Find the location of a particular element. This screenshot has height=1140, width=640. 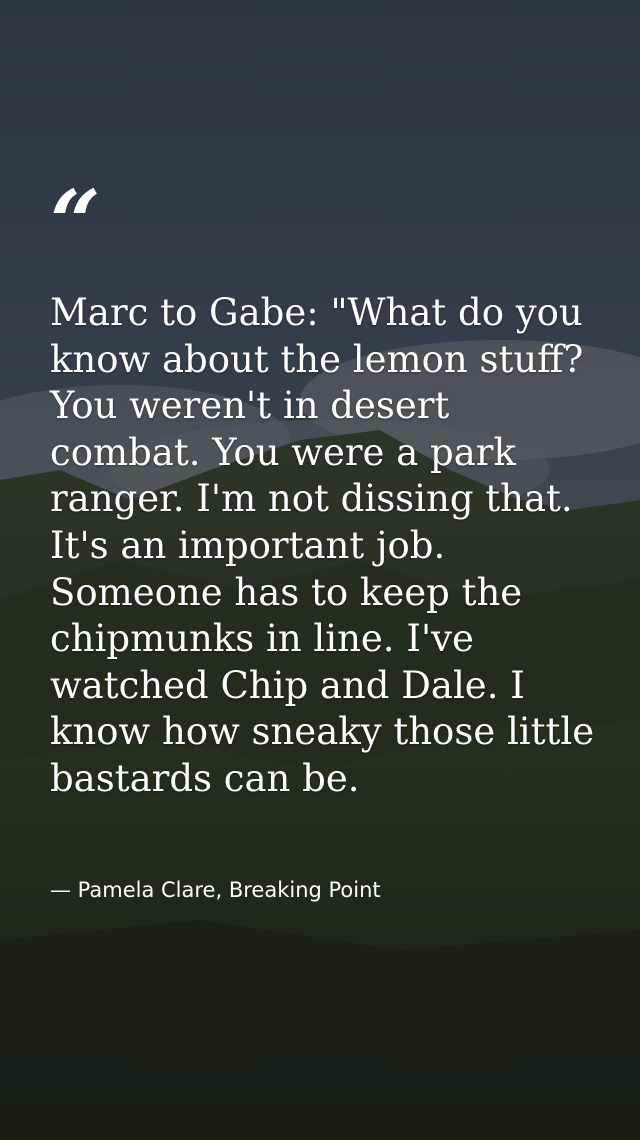

quote-attribution: — Pamela Clare, Breaking Point is located at coordinates (215, 890).